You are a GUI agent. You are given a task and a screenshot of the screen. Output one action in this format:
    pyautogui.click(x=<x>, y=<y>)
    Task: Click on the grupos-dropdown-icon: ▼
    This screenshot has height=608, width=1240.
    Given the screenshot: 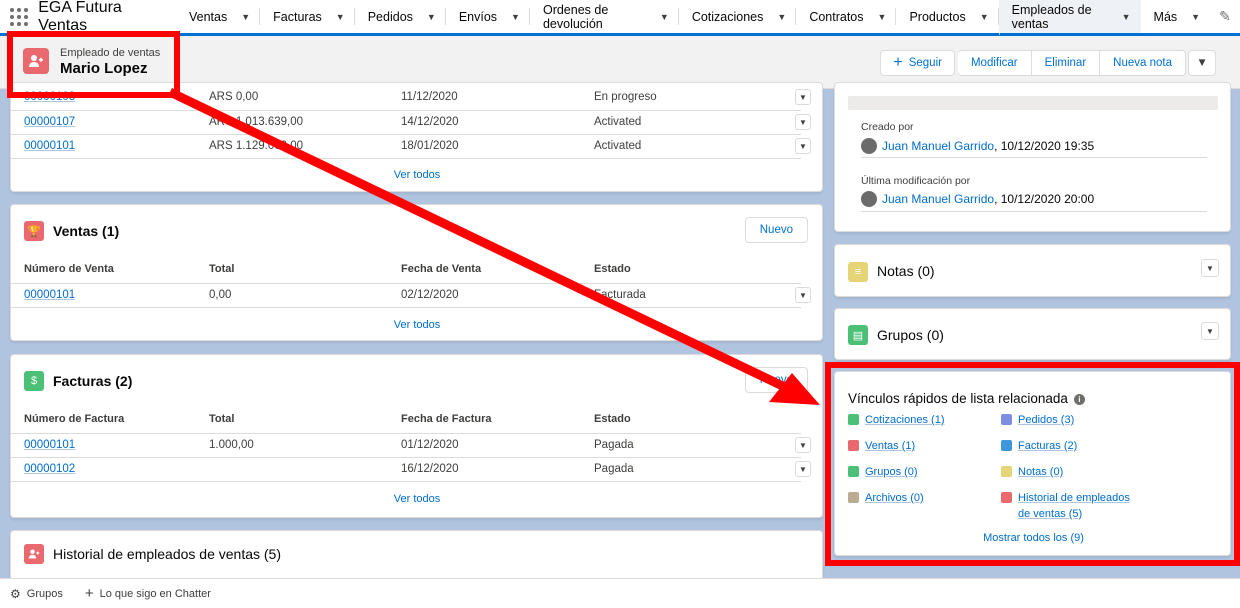 What is the action you would take?
    pyautogui.click(x=1210, y=331)
    